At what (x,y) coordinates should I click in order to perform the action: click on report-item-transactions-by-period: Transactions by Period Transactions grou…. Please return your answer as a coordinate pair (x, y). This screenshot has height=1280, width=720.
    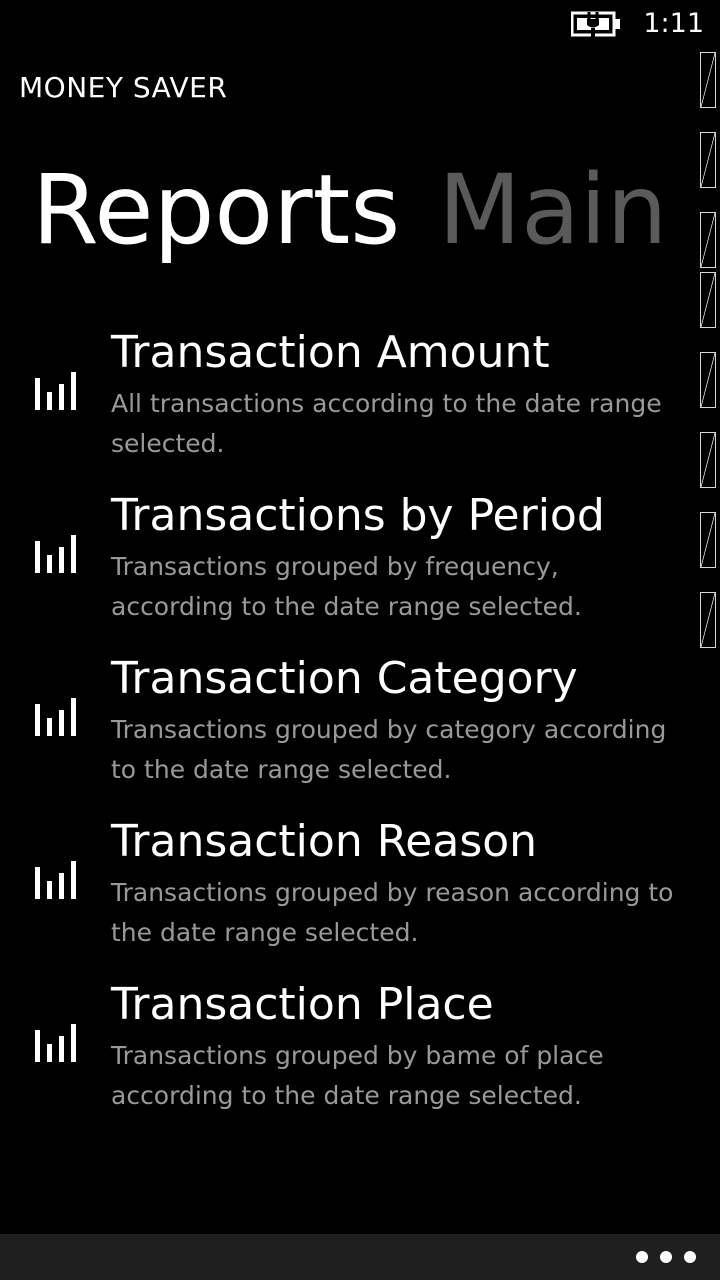
    Looking at the image, I should click on (348, 570).